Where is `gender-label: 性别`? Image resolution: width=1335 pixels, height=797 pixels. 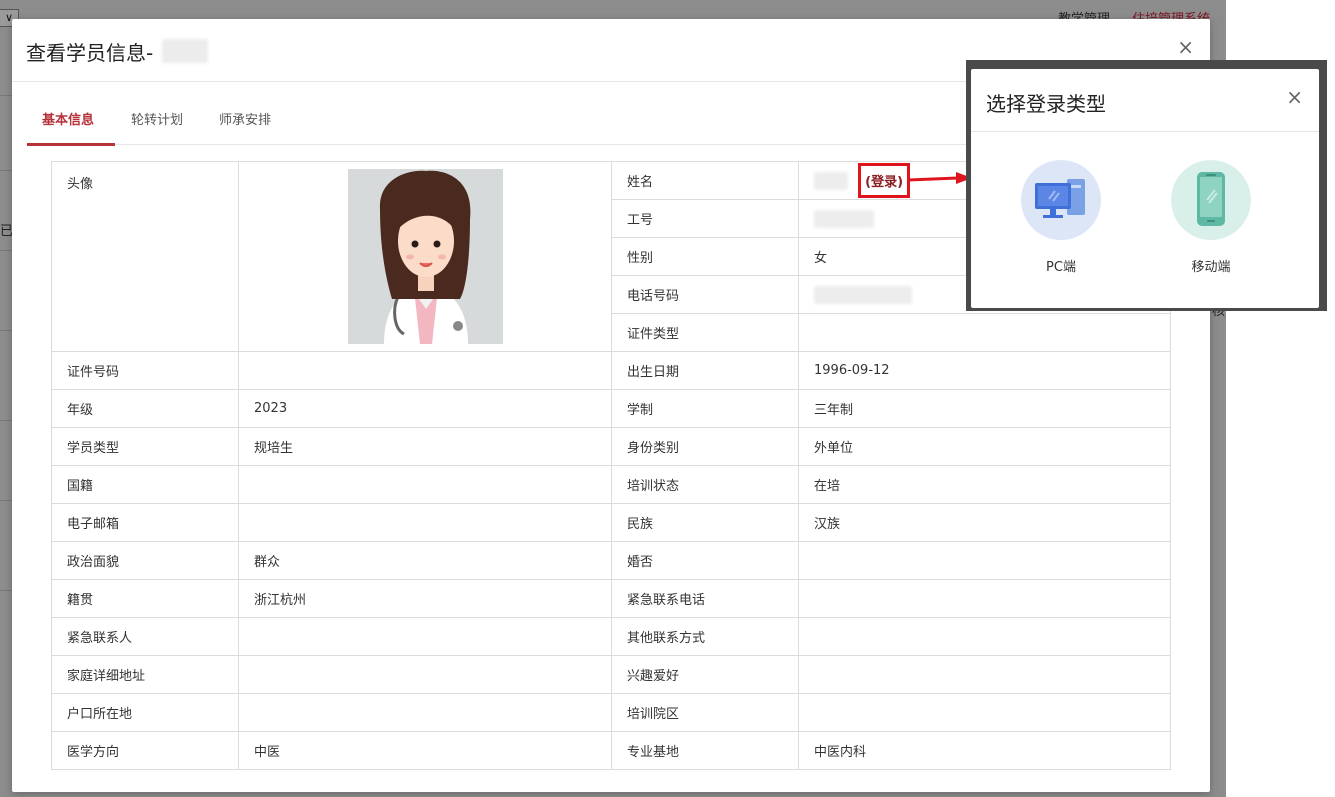 gender-label: 性别 is located at coordinates (705, 256).